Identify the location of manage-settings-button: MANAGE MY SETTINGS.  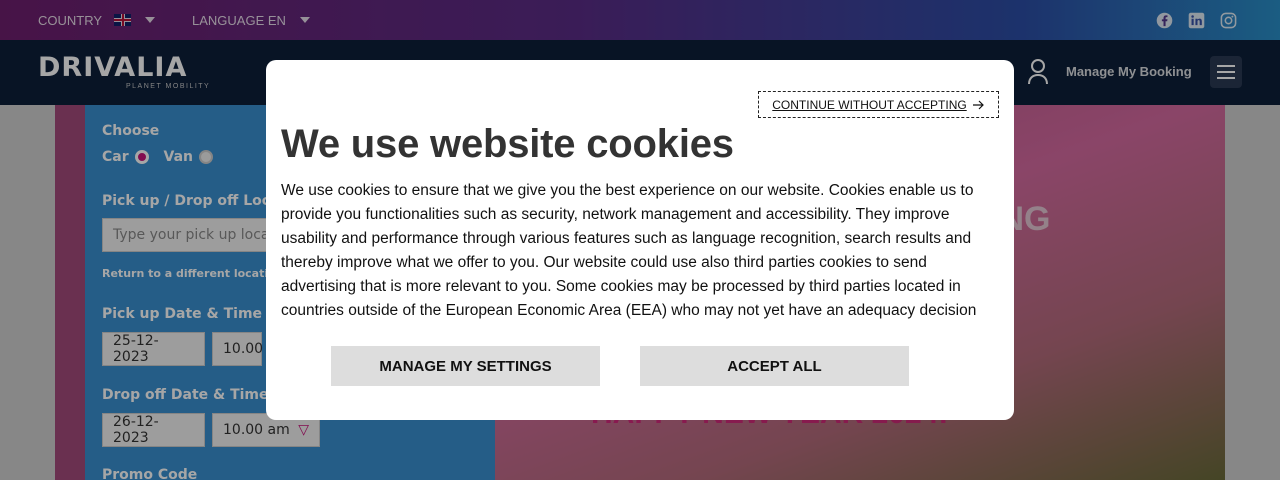
(465, 366).